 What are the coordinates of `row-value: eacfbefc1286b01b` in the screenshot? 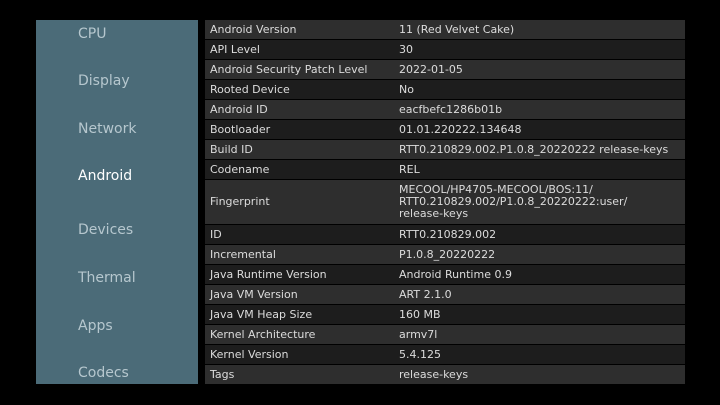 It's located at (451, 109).